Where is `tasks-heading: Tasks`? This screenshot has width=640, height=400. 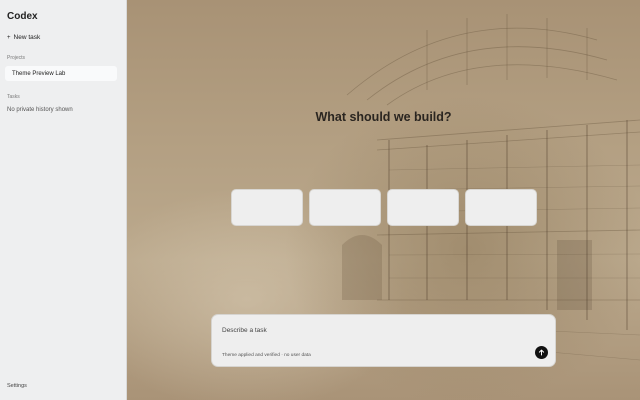 tasks-heading: Tasks is located at coordinates (13, 97).